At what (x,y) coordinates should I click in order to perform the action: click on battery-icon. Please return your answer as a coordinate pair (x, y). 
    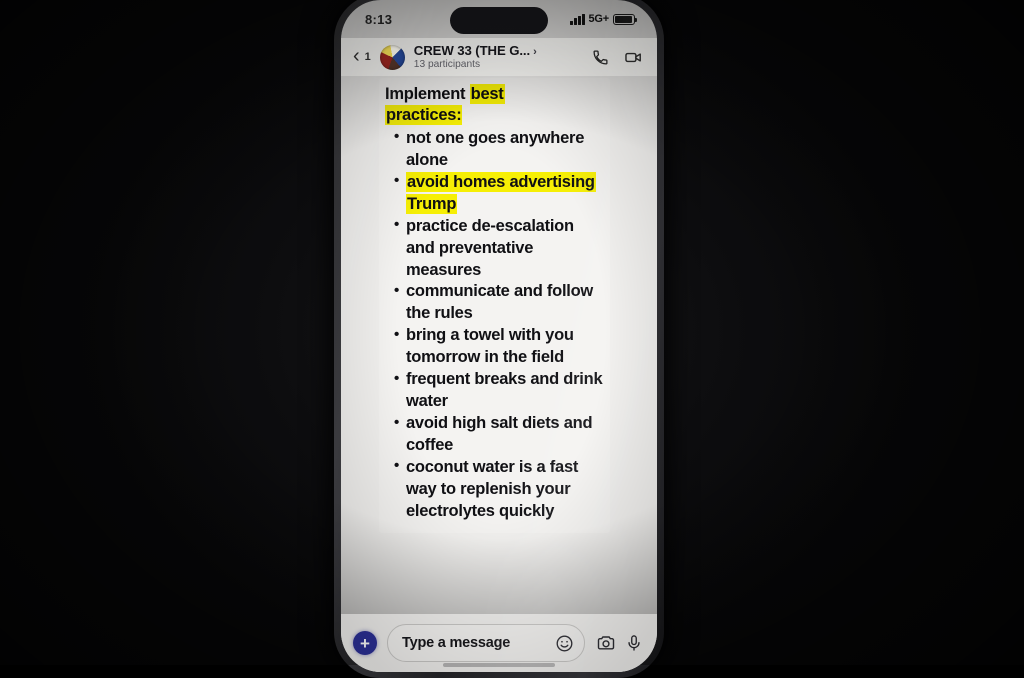
    Looking at the image, I should click on (625, 19).